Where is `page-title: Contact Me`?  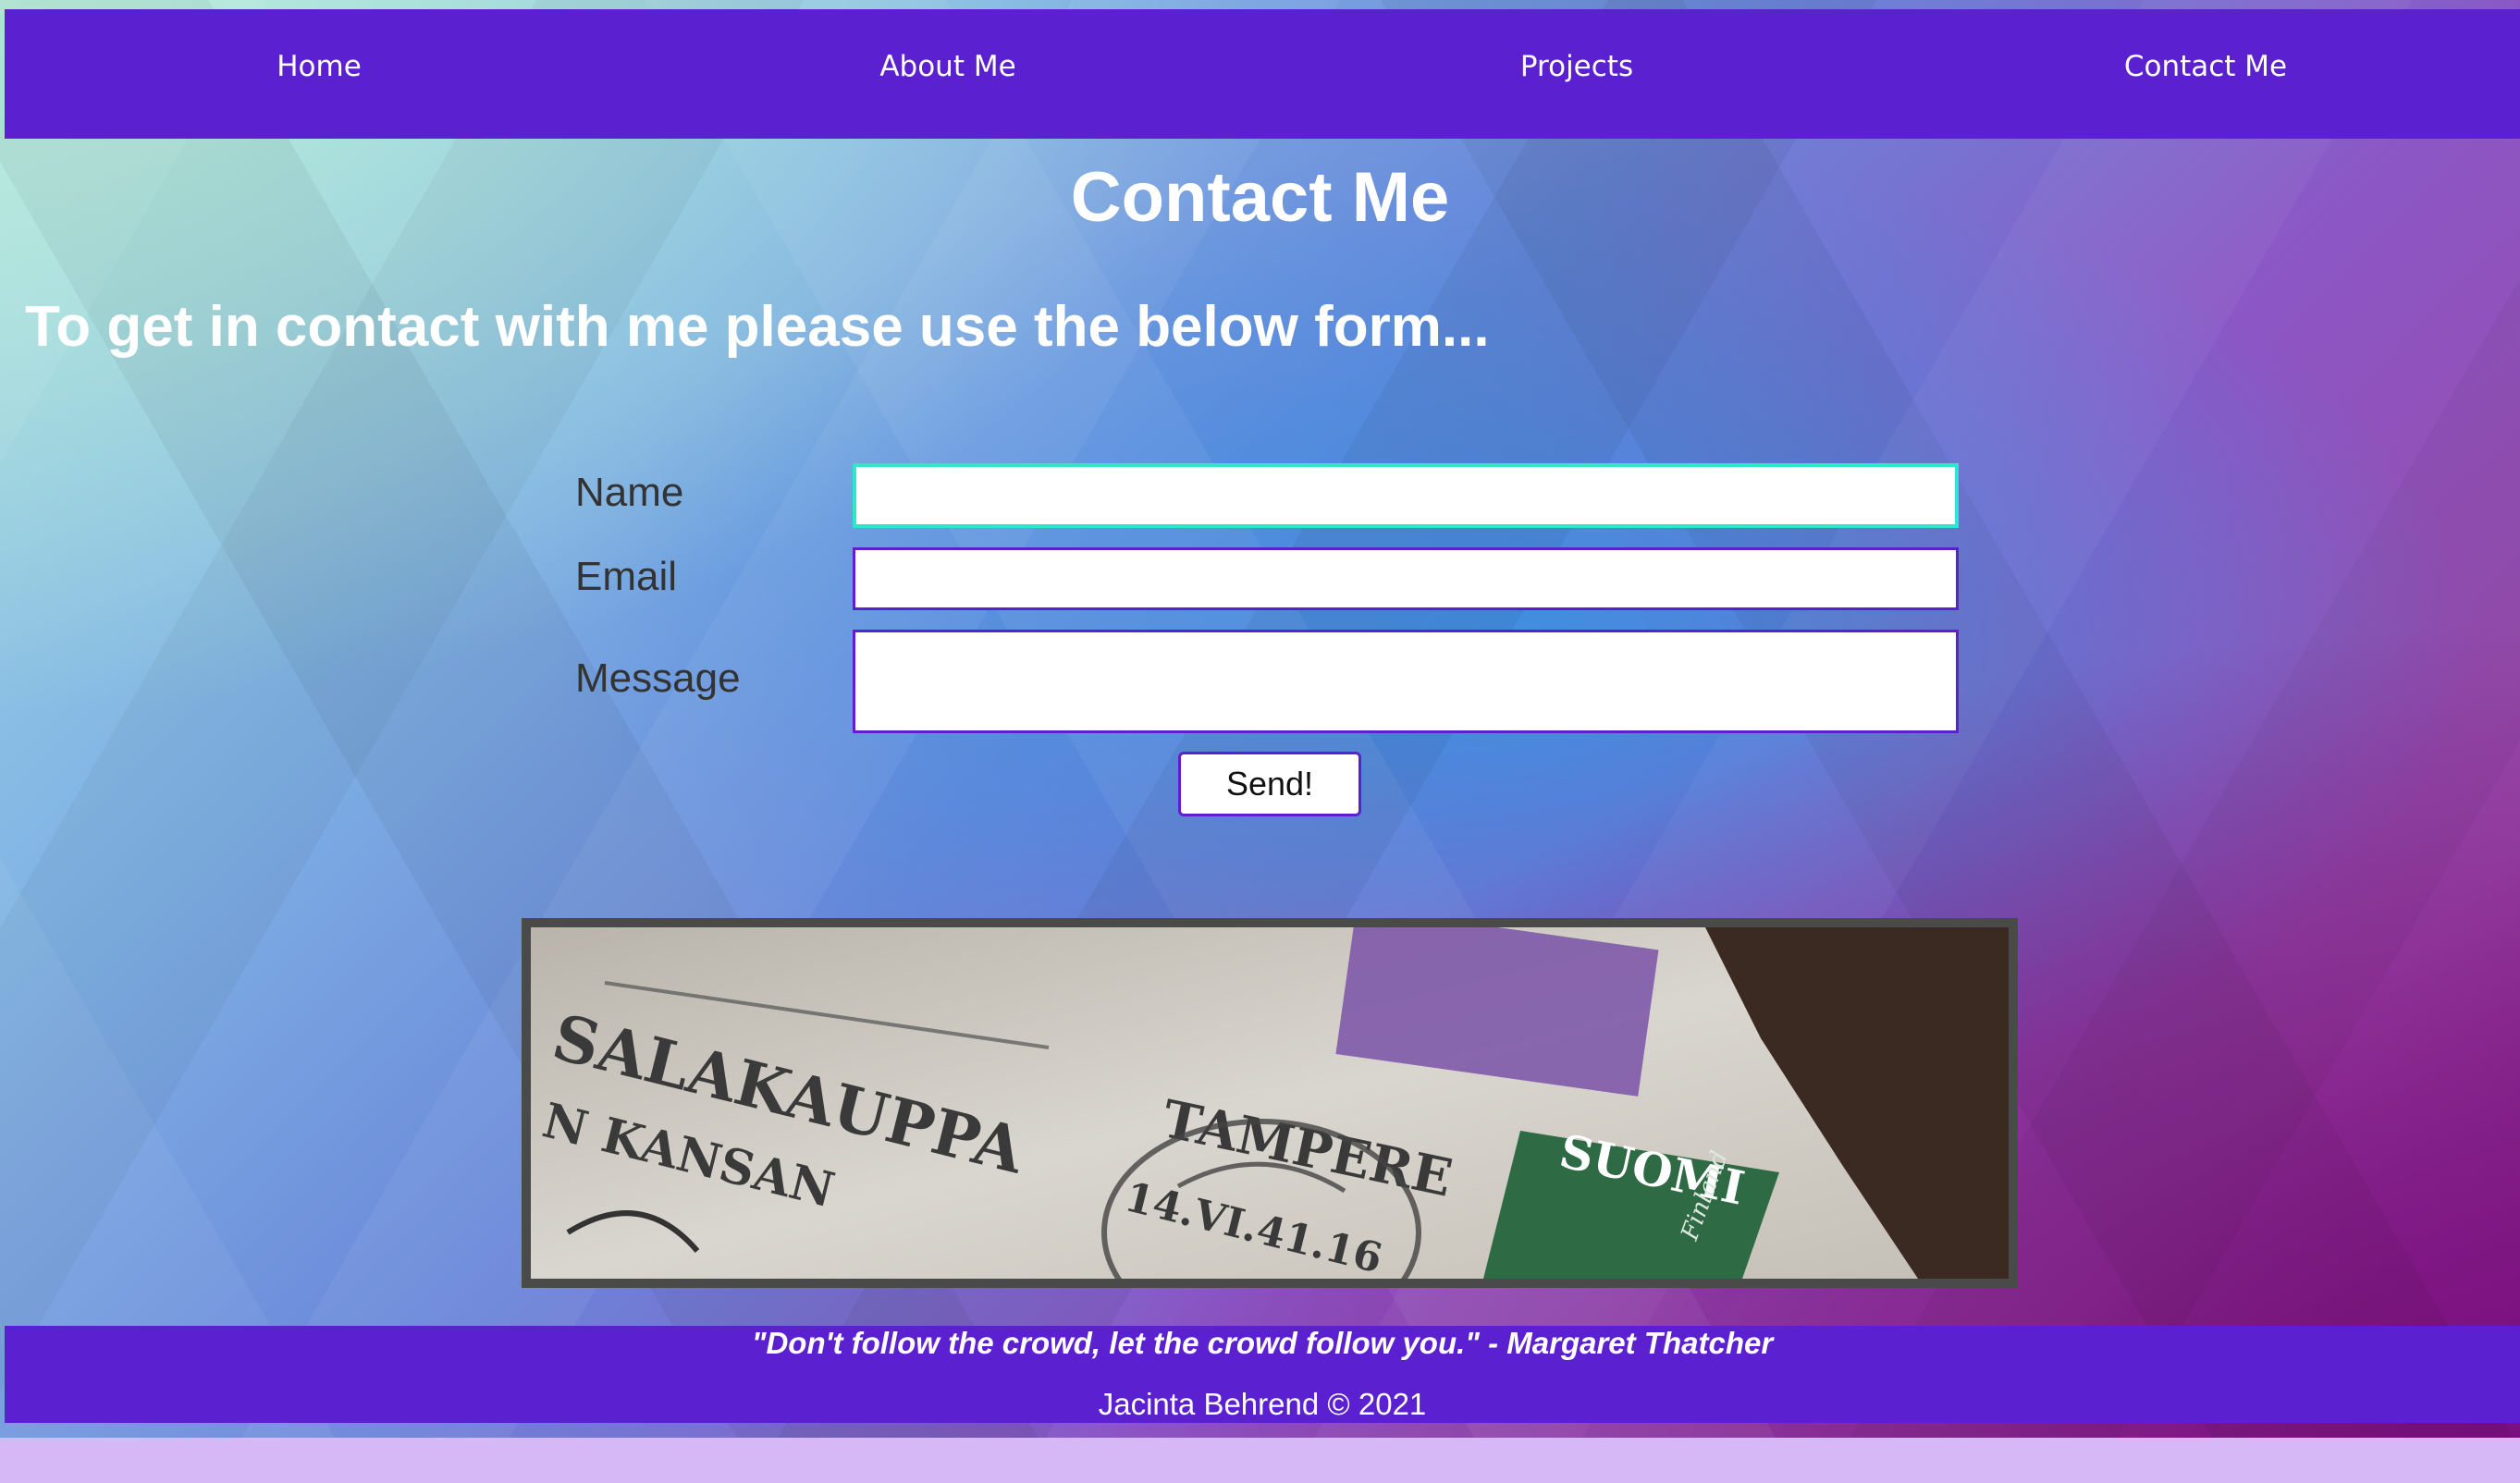
page-title: Contact Me is located at coordinates (1260, 197).